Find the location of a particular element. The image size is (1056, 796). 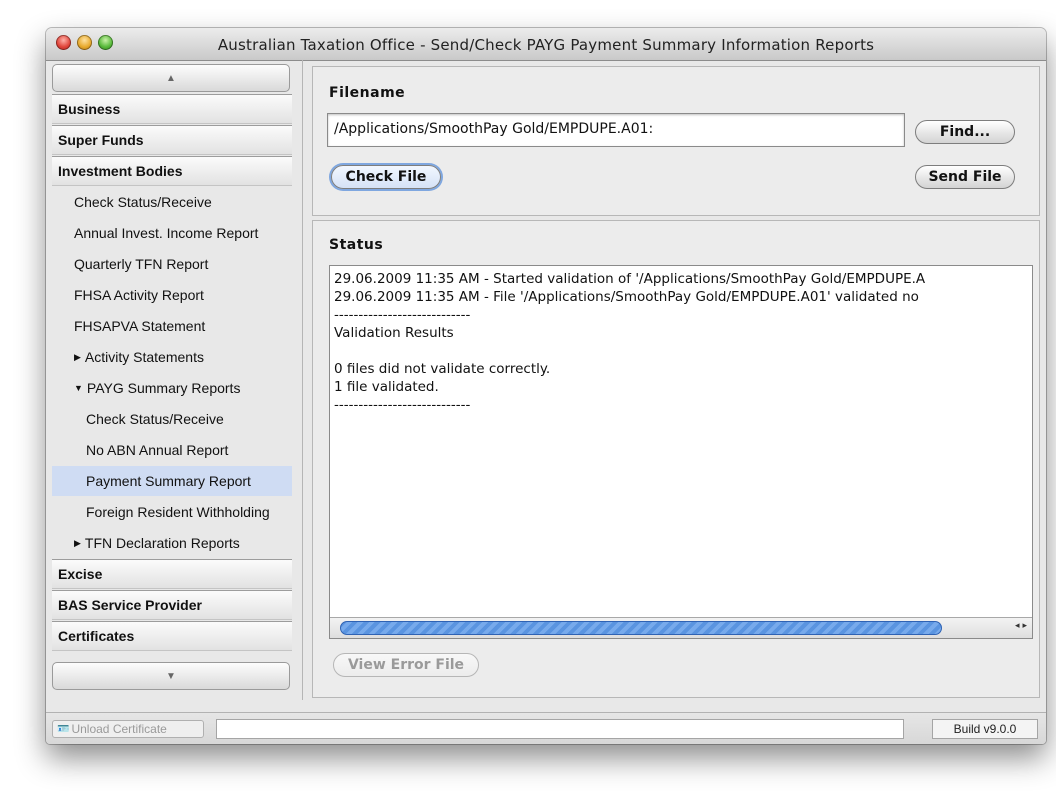

sidebar-section-business: Business is located at coordinates (172, 109).